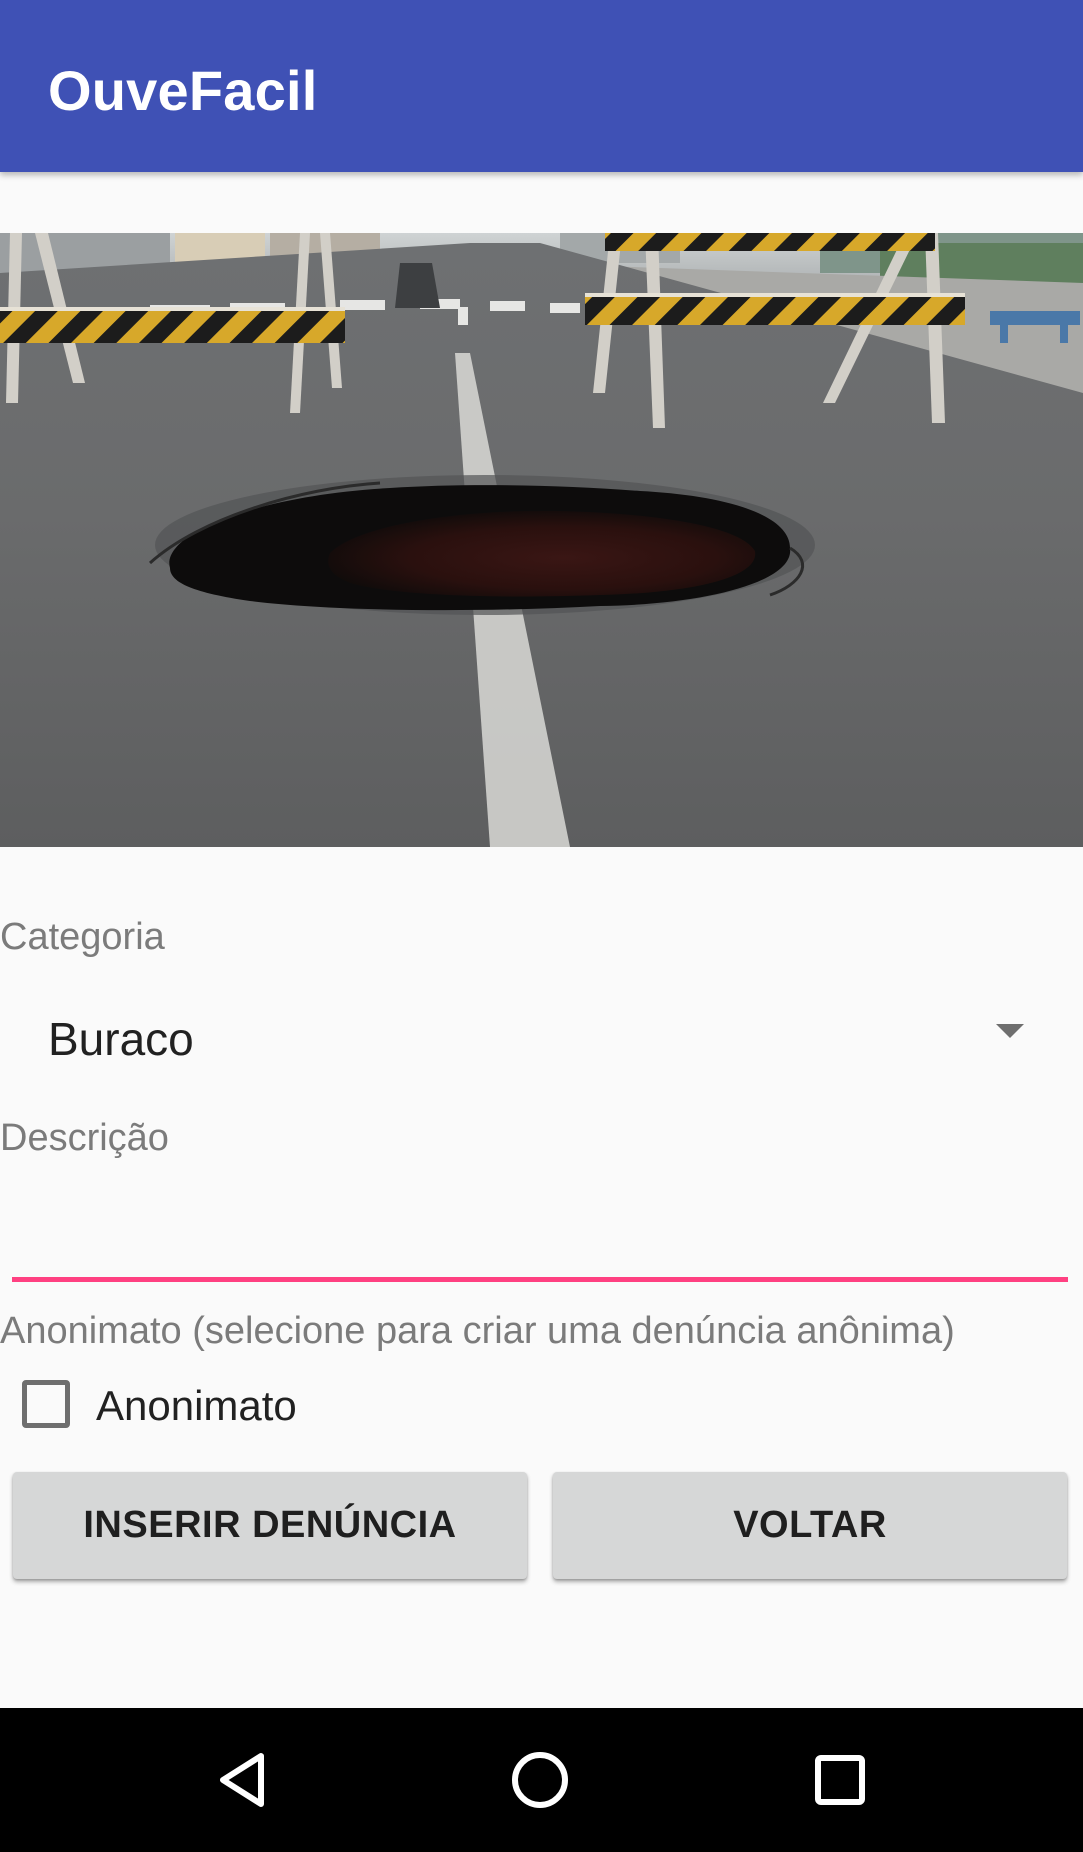 This screenshot has width=1083, height=1852. I want to click on app-bar: OuveFacil, so click(541, 86).